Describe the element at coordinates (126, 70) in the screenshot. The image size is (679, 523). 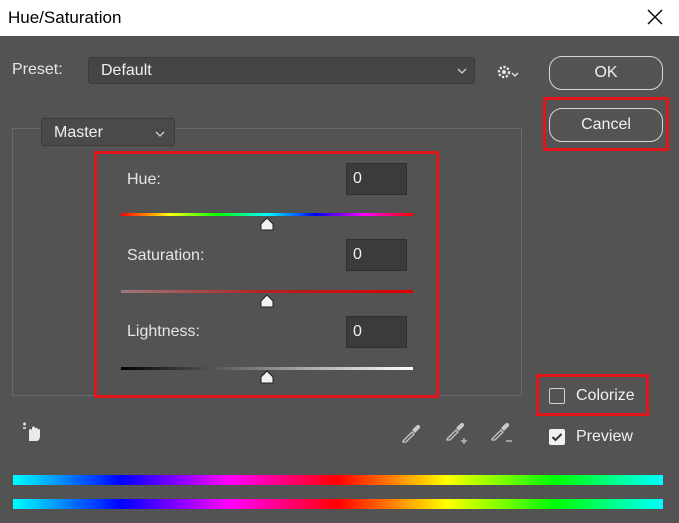
I see `preset-value: Default` at that location.